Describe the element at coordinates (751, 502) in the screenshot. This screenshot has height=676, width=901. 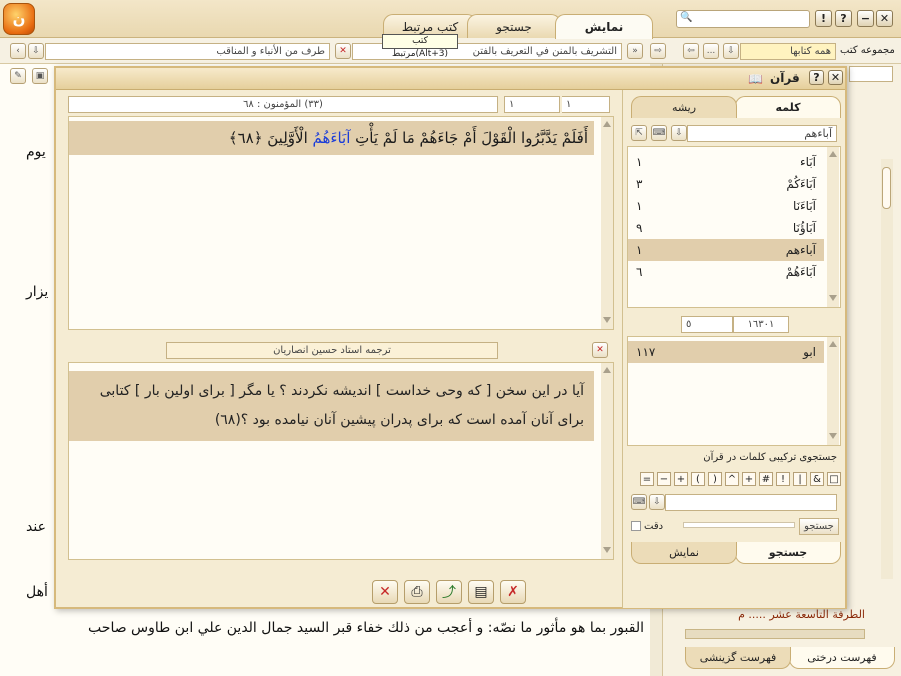
I see `combo-search-input` at that location.